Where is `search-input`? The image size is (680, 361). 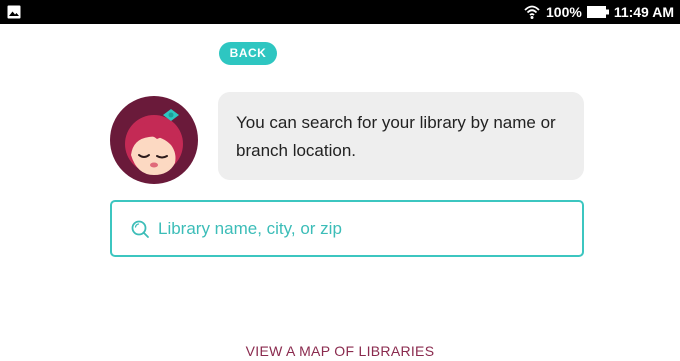
search-input is located at coordinates (358, 228).